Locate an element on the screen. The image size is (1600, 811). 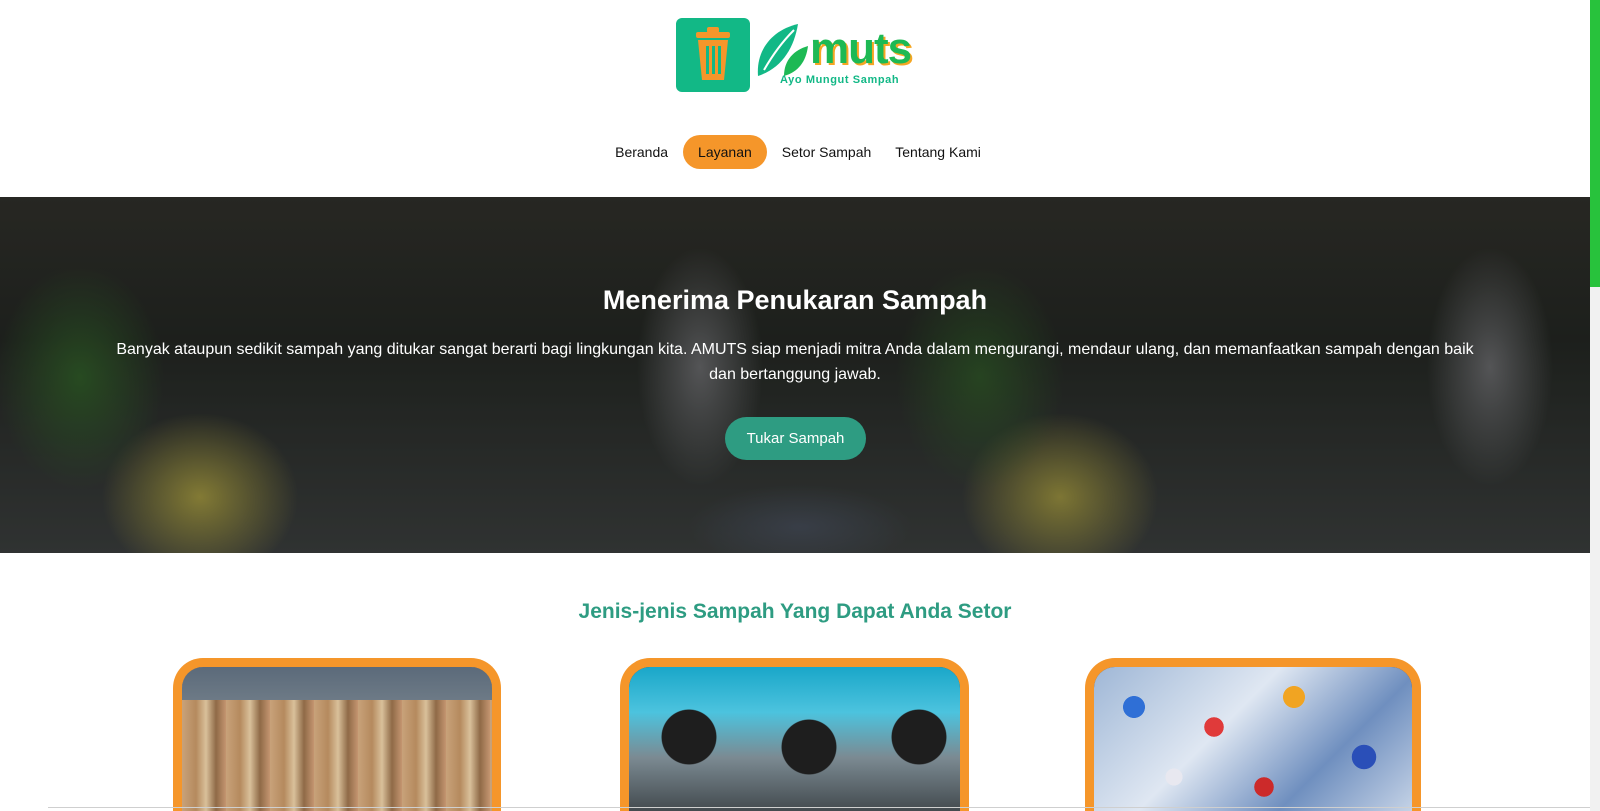
waste-card-glass is located at coordinates (794, 734).